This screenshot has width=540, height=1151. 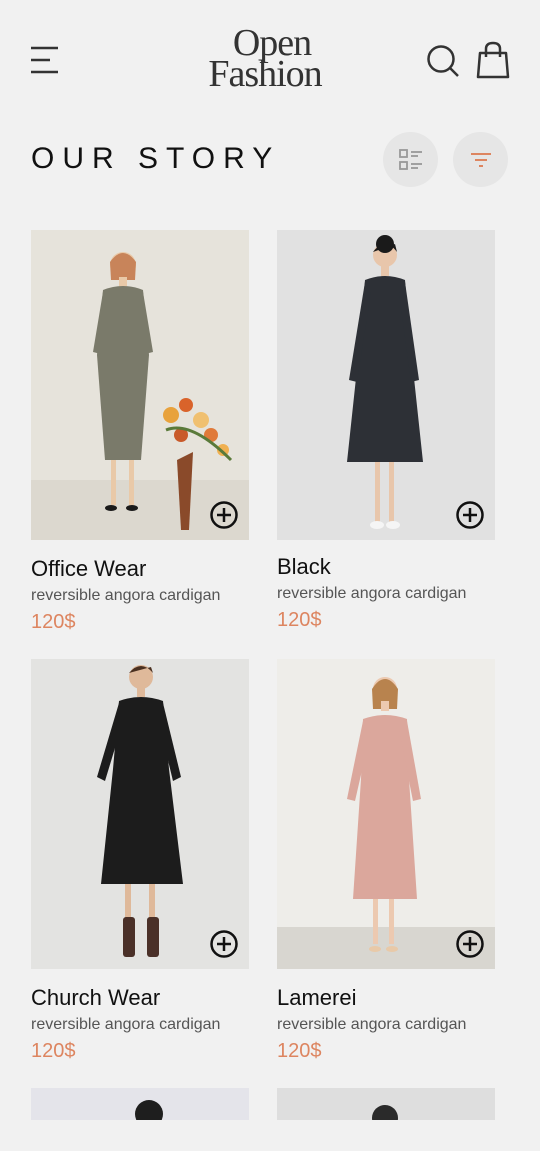 I want to click on list-view-icon, so click(x=410, y=159).